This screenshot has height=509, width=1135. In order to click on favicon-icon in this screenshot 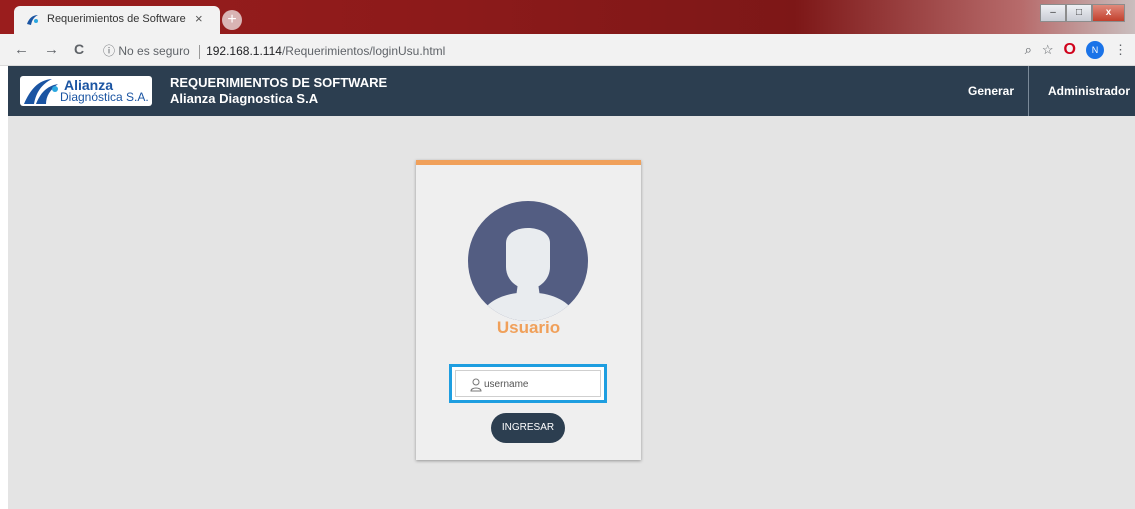, I will do `click(32, 20)`.